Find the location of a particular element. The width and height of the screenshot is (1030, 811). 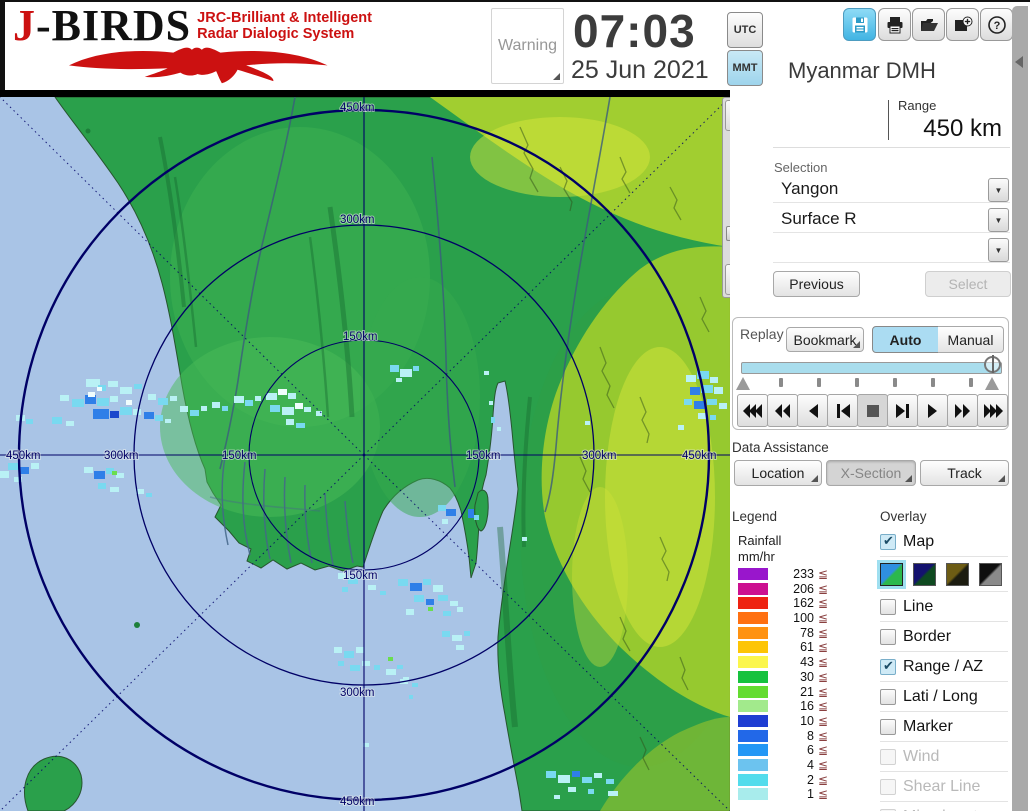

print-button is located at coordinates (894, 24).